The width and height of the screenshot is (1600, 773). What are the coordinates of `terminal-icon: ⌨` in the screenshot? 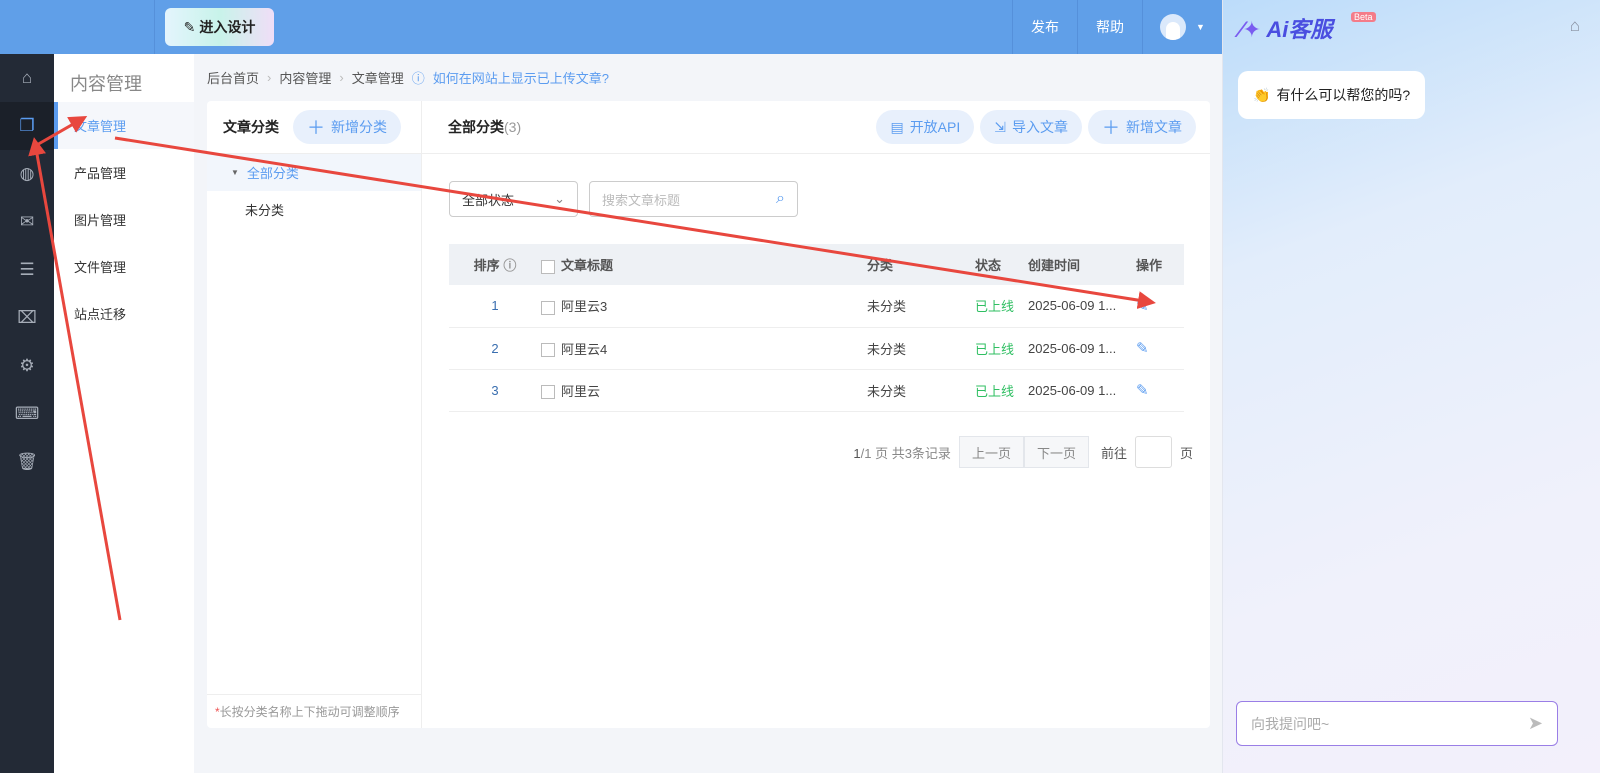 It's located at (27, 414).